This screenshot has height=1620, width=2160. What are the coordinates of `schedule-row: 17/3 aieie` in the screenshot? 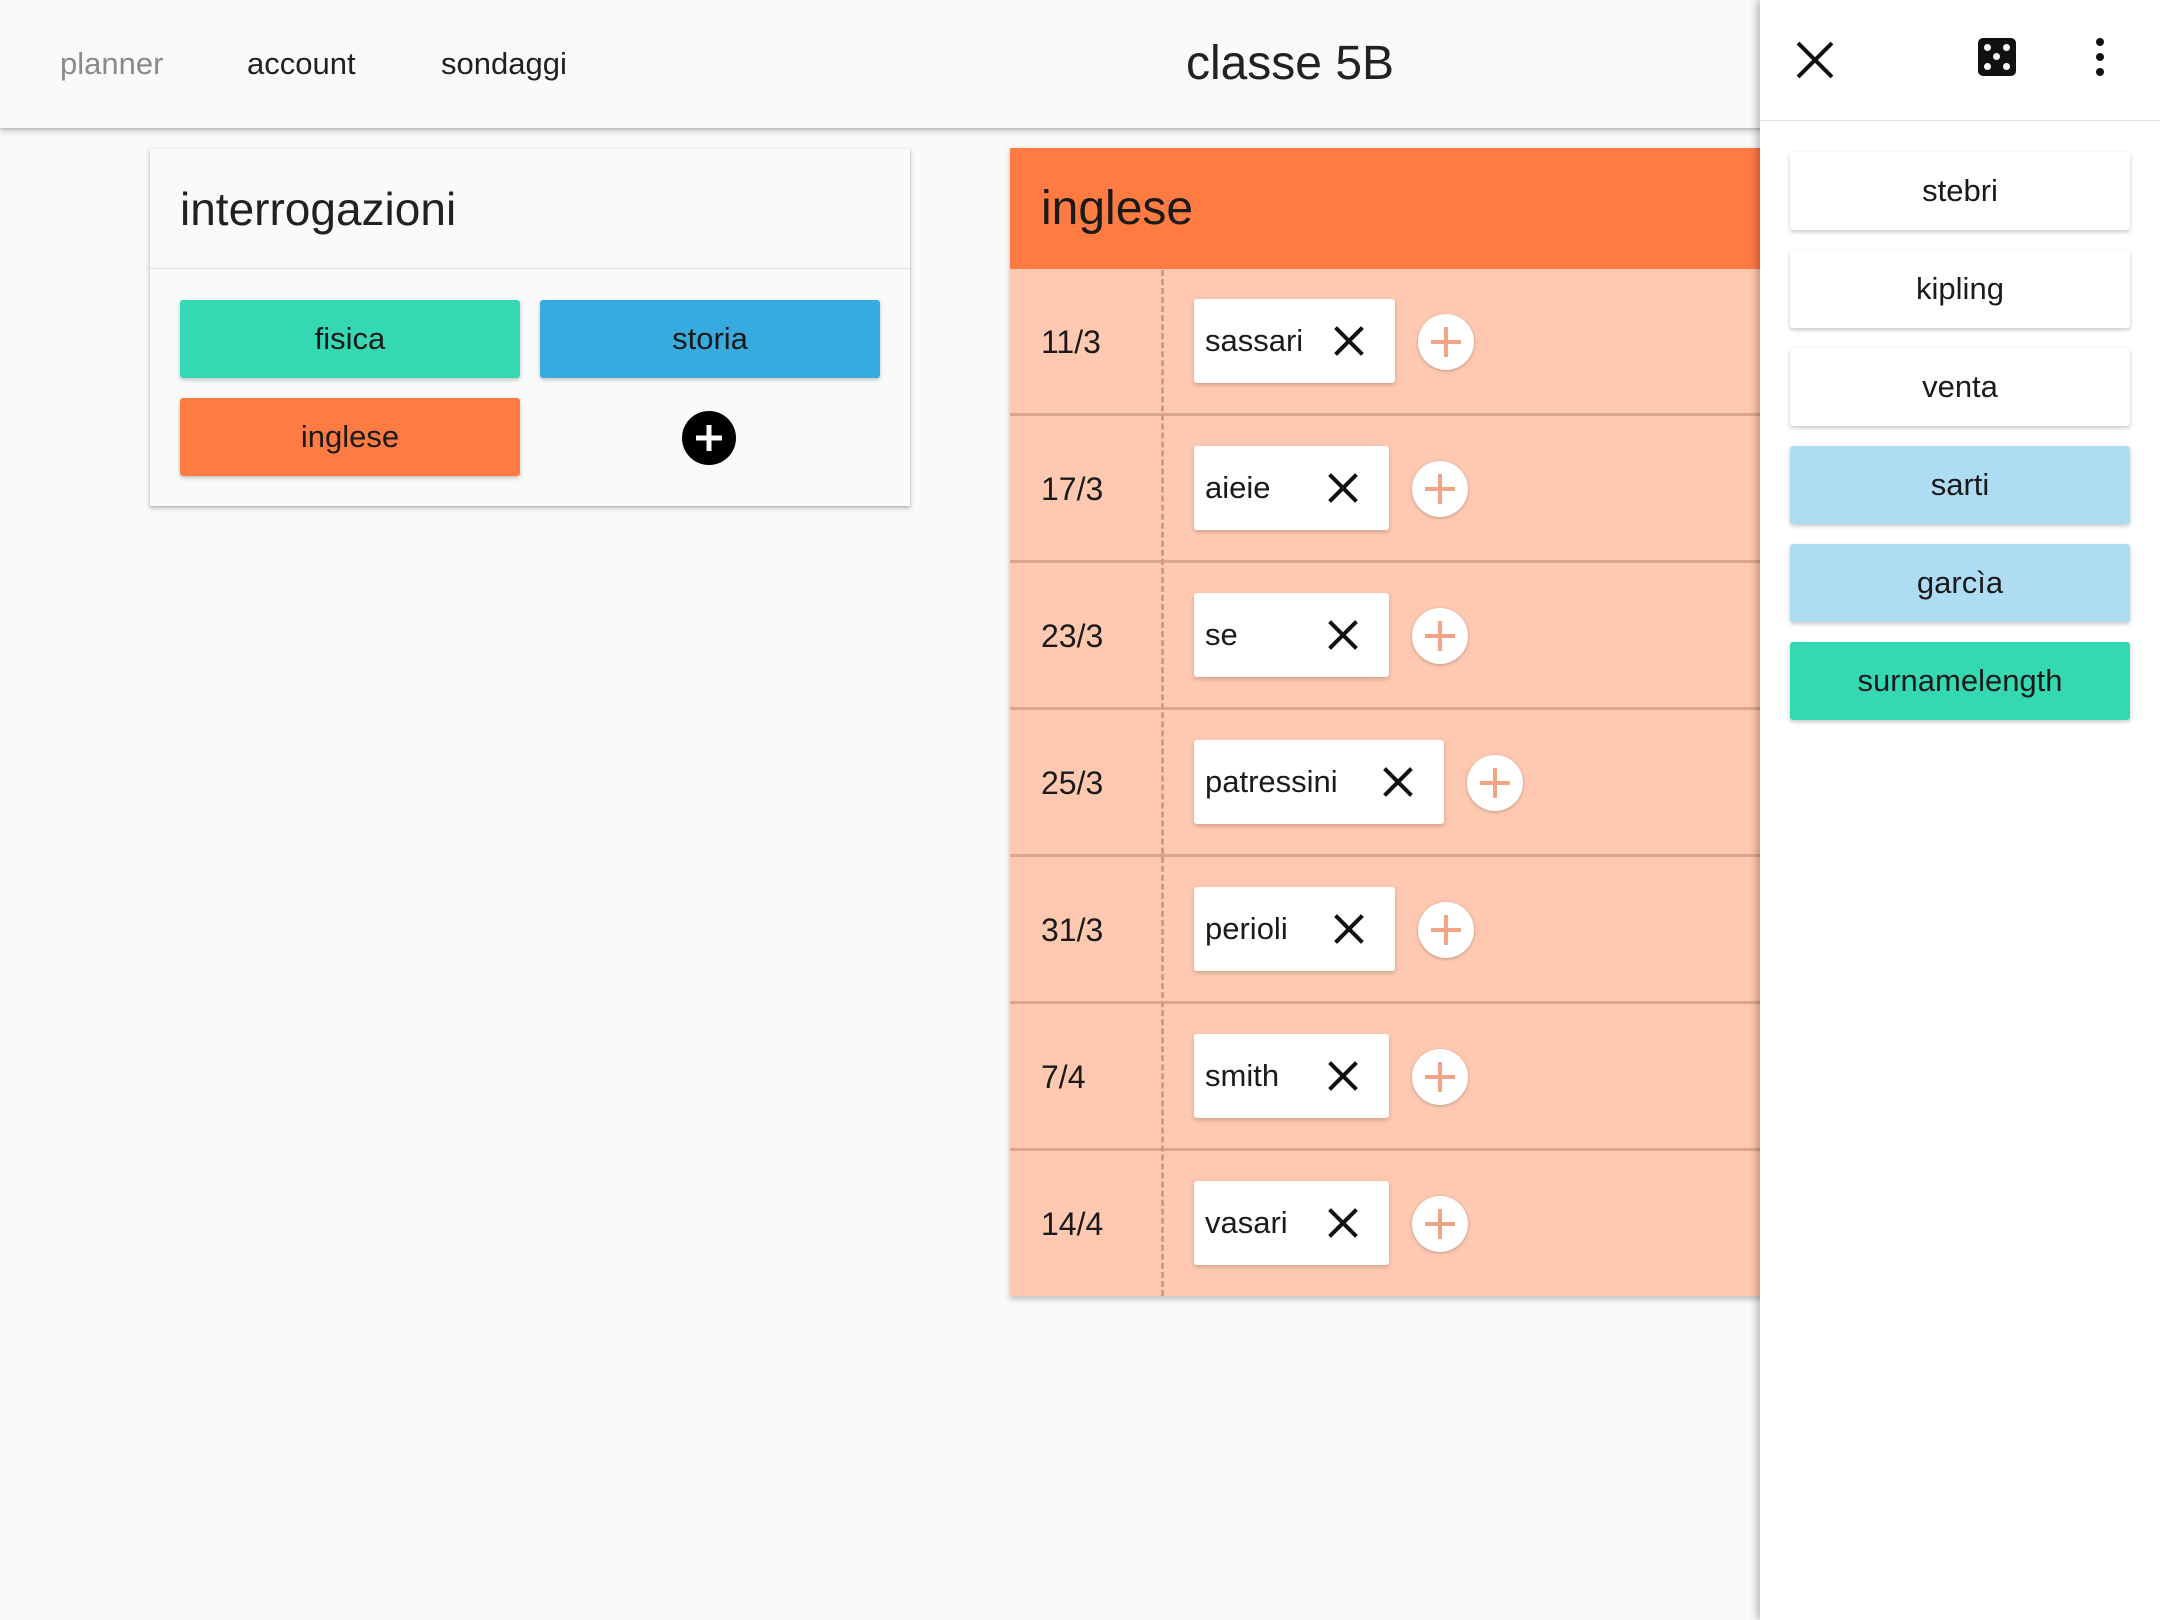 It's located at (1390, 489).